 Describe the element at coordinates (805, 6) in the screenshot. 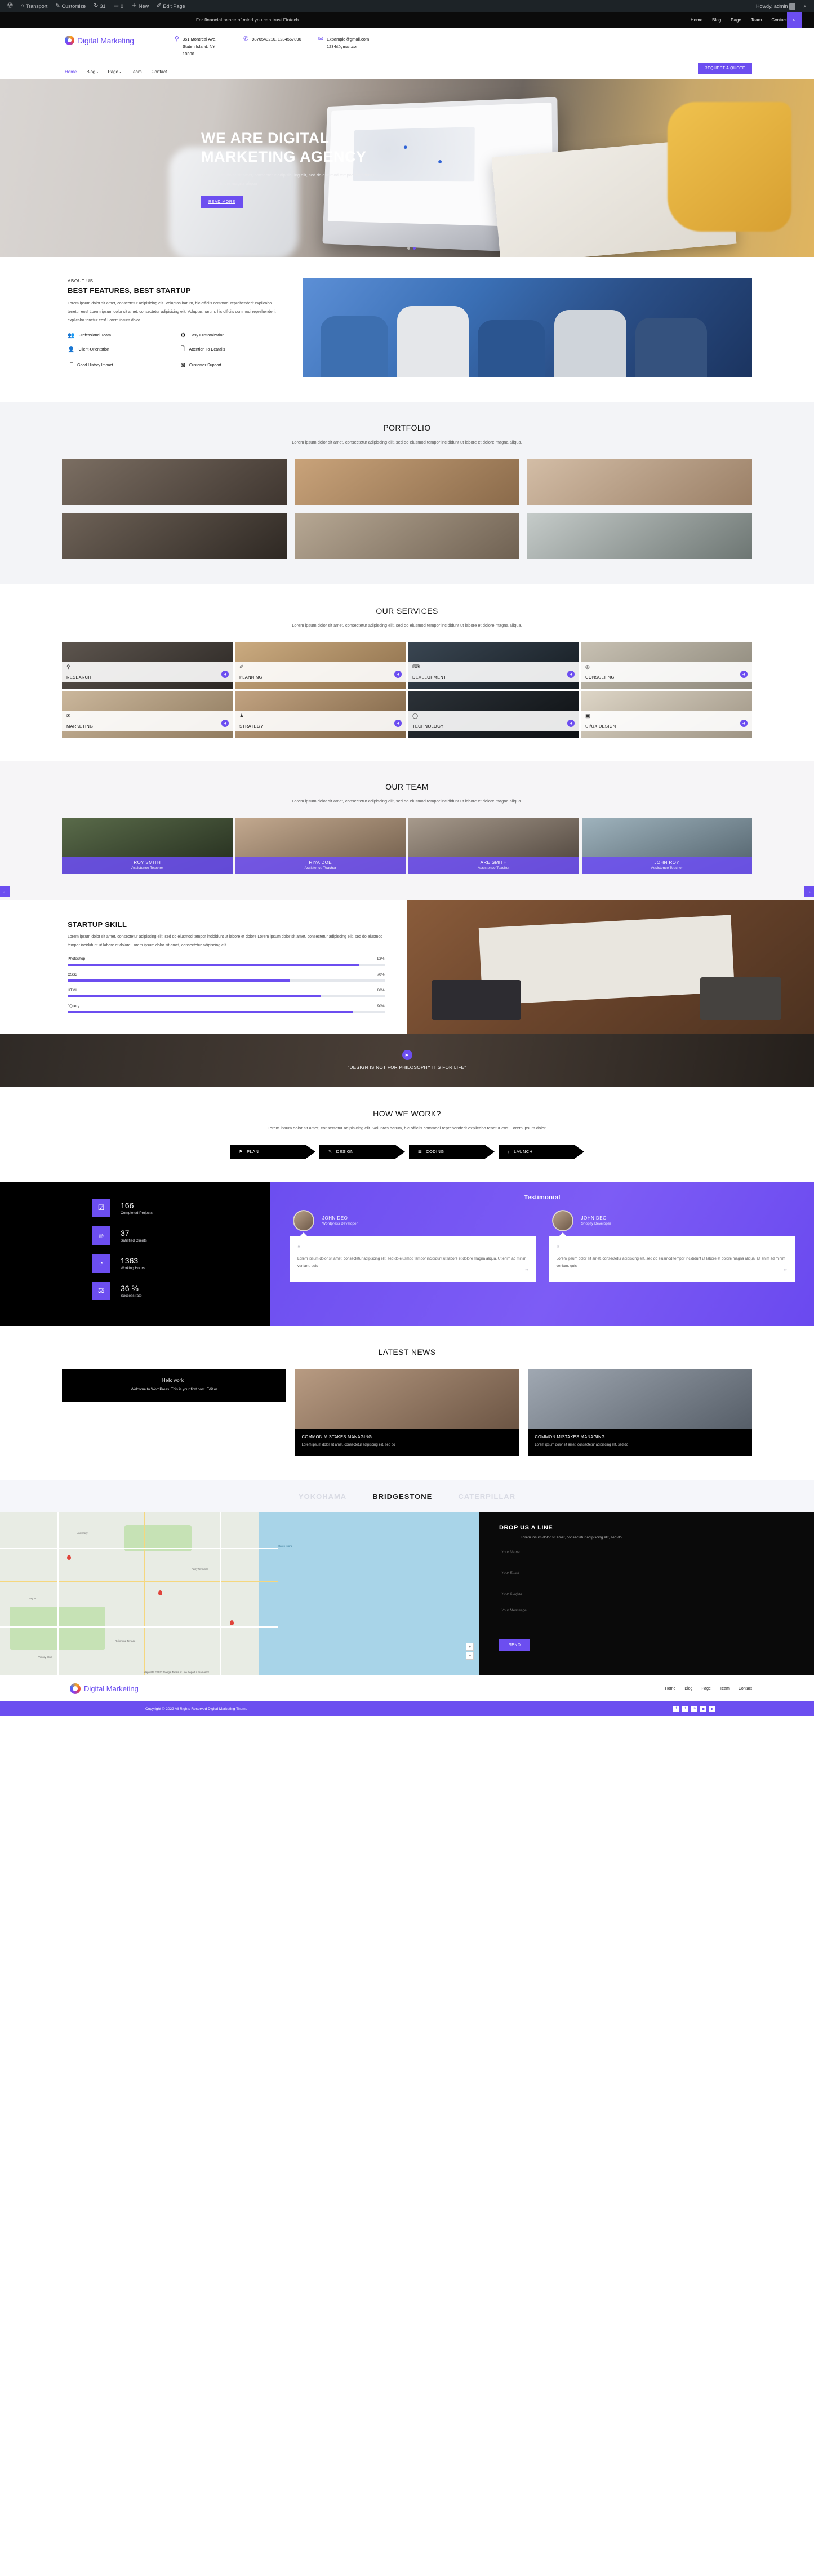

I see `admin-bar-search: ⌕` at that location.